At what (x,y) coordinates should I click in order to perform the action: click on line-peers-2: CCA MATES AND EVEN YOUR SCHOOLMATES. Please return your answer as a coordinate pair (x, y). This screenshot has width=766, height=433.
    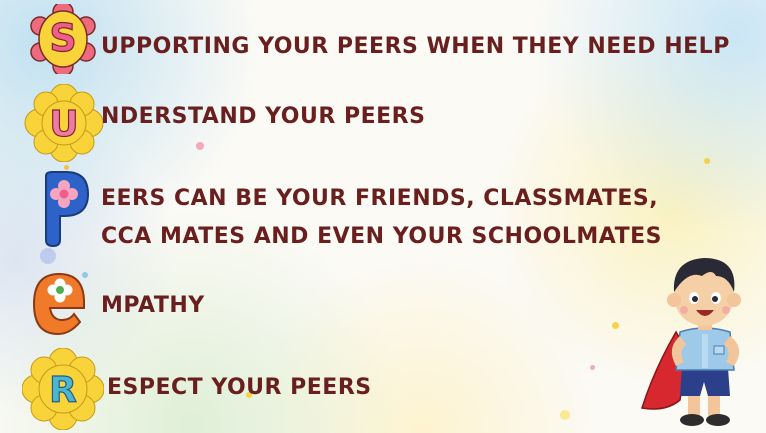
    Looking at the image, I should click on (381, 236).